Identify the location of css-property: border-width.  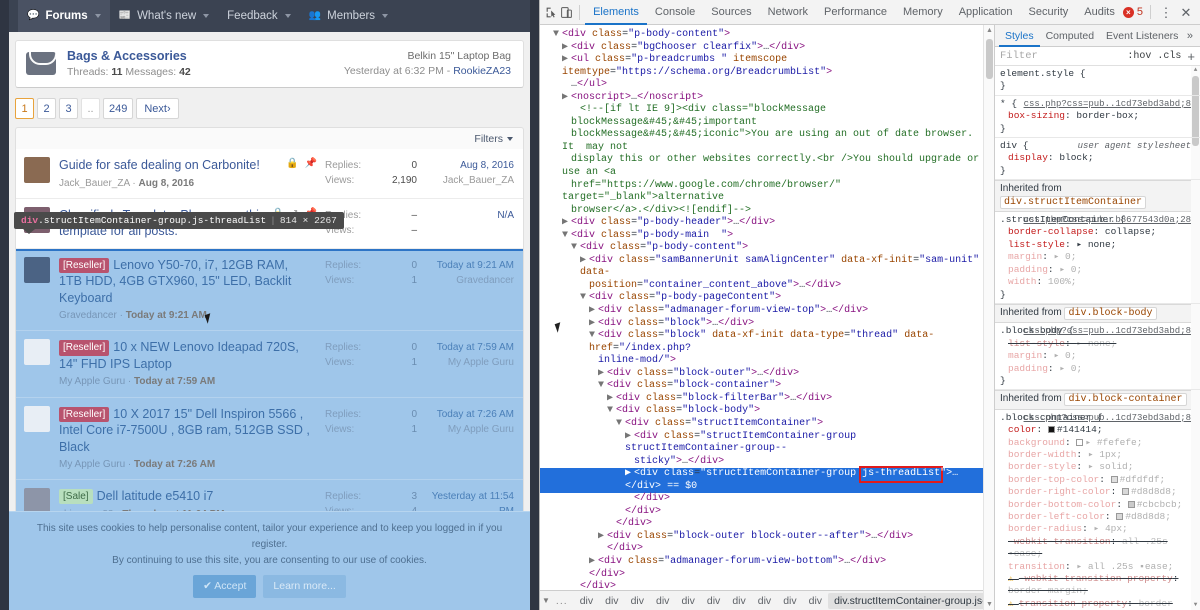
(1042, 454).